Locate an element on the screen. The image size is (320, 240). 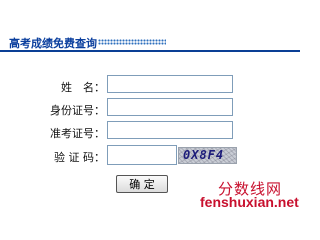
captcha-text: 0X8F4 is located at coordinates (204, 155).